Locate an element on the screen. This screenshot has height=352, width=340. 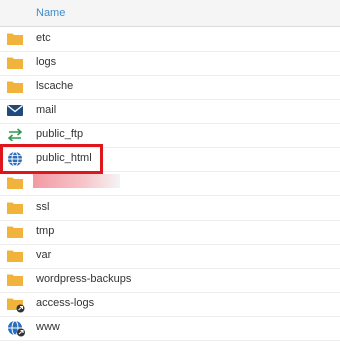
globe-icon is located at coordinates (15, 159).